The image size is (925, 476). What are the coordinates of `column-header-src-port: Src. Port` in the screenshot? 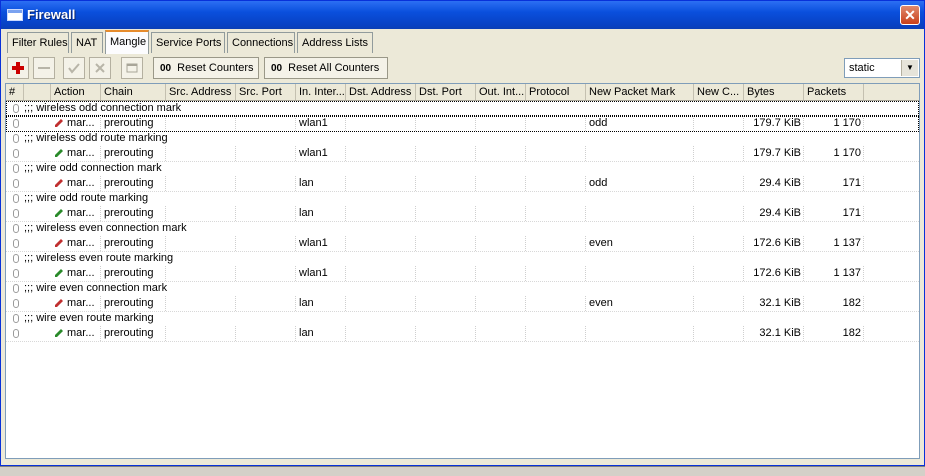 It's located at (266, 92).